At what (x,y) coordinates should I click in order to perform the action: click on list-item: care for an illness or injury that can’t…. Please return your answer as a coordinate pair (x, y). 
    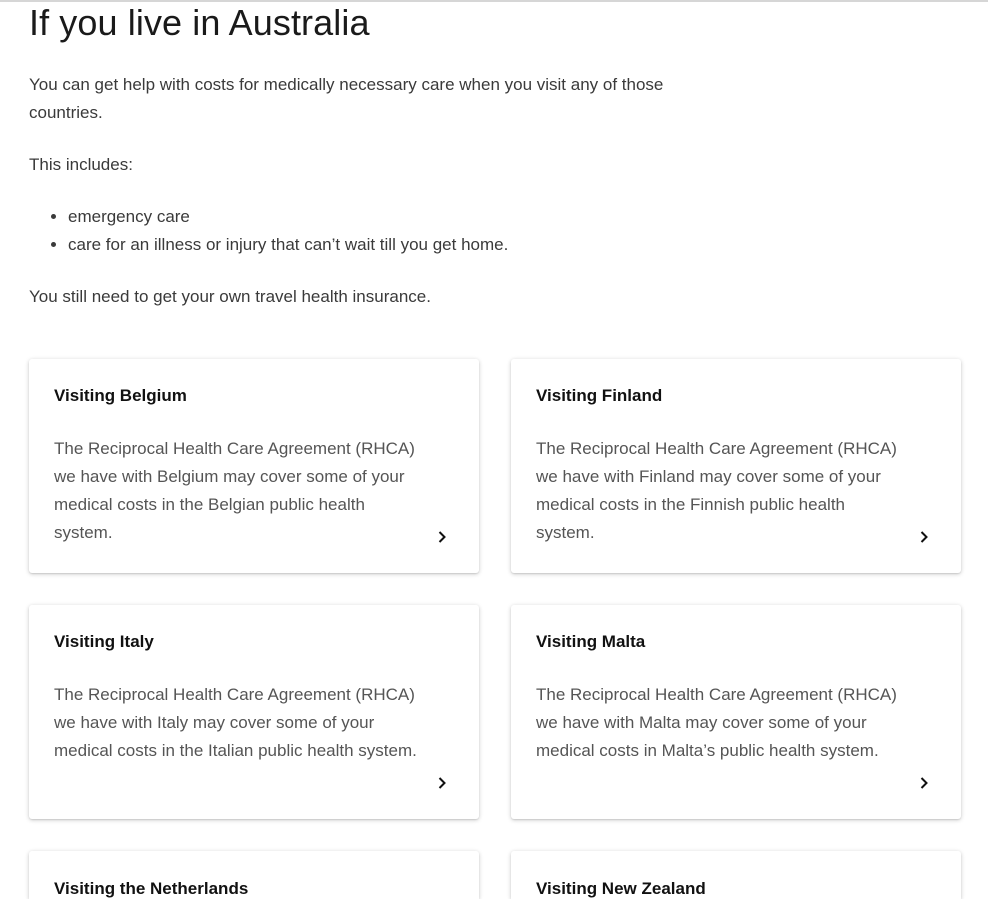
    Looking at the image, I should click on (288, 245).